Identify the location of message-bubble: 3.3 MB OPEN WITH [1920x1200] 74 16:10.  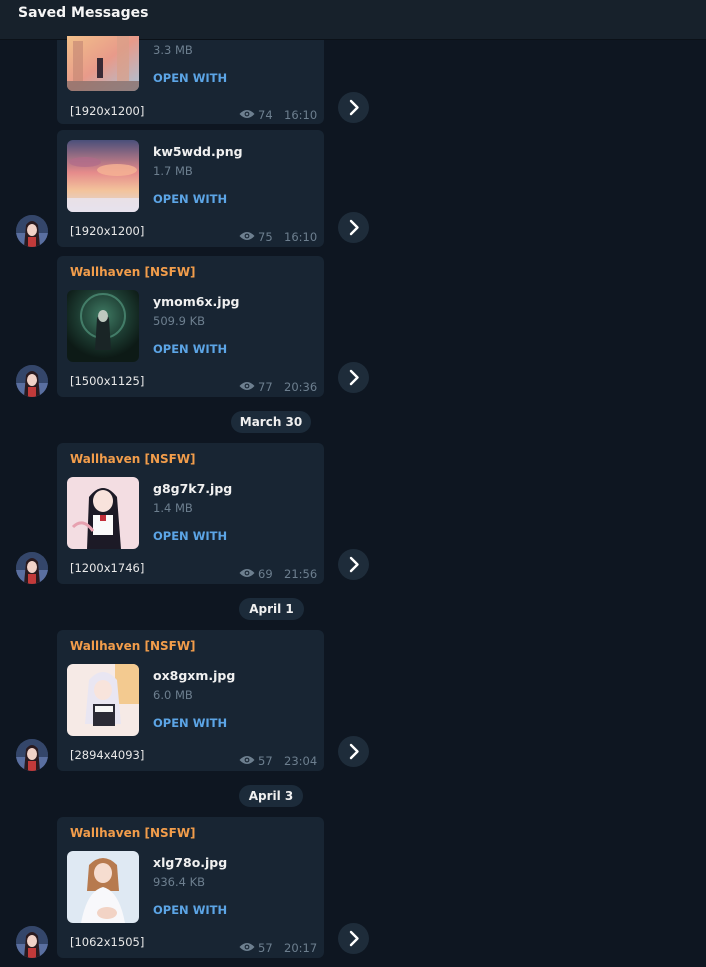
(190, 80).